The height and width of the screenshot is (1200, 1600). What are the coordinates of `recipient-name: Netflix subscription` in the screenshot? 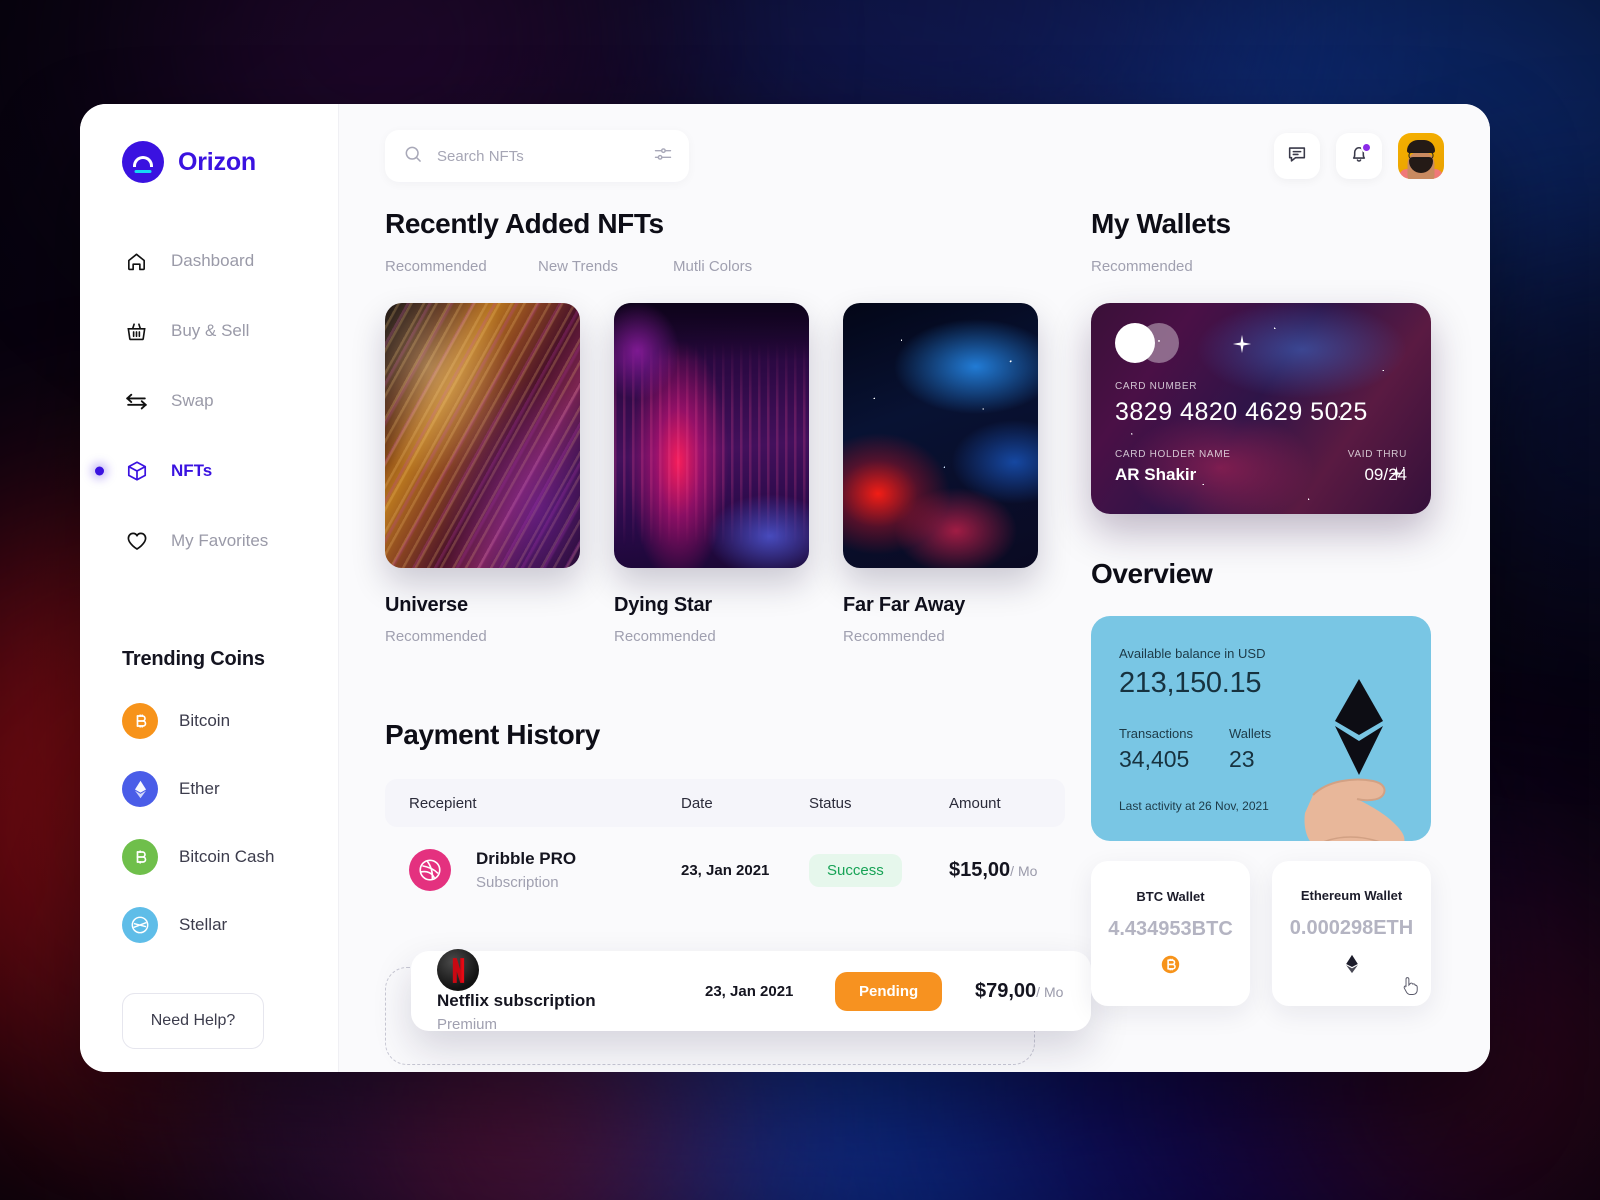 It's located at (516, 1000).